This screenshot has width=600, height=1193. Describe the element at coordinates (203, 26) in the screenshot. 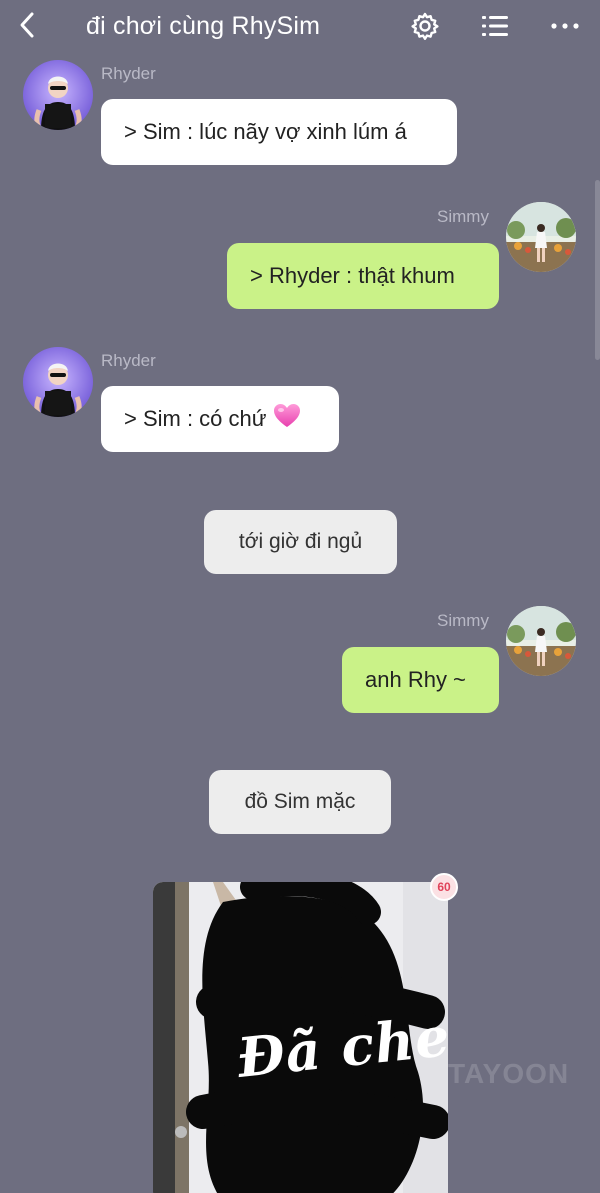

I see `chat-title: đi chơi cùng RhySim` at that location.